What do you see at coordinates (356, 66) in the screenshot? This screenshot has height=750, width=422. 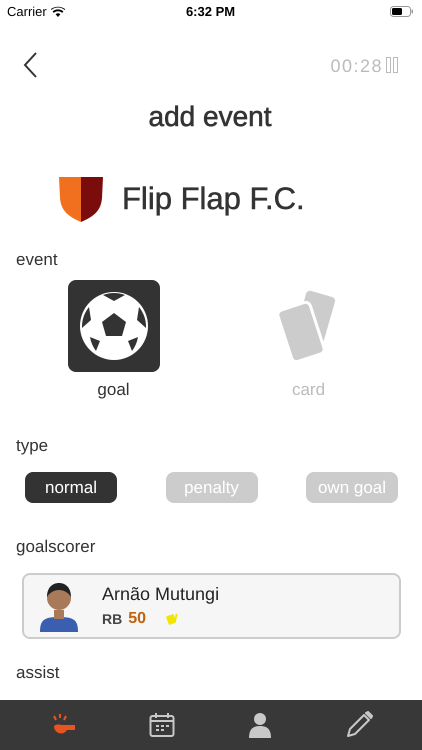 I see `match-timer: 00:28` at bounding box center [356, 66].